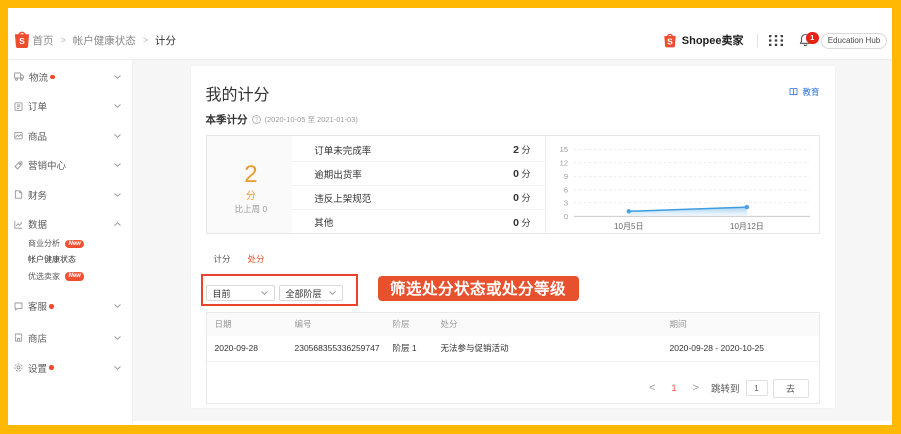 This screenshot has width=901, height=434. Describe the element at coordinates (565, 216) in the screenshot. I see `svg-text: 0` at that location.